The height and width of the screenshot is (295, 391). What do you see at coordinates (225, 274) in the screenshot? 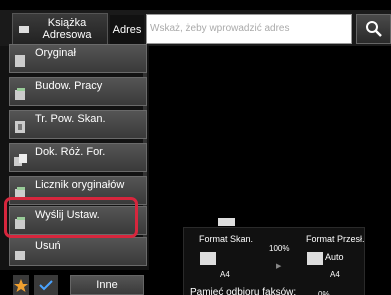
I see `scan-size: A4` at bounding box center [225, 274].